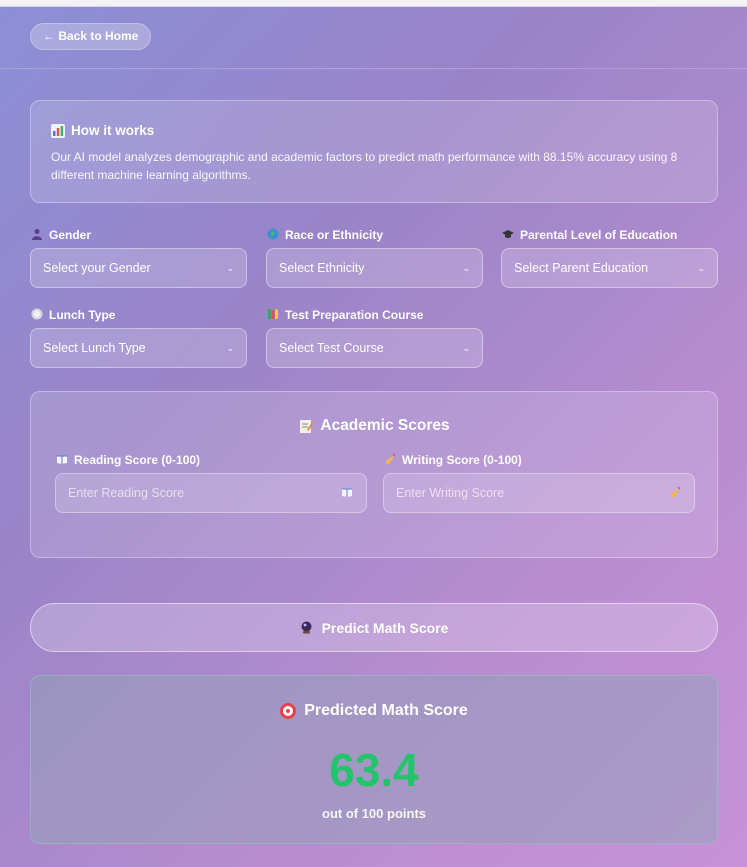 The width and height of the screenshot is (747, 867). I want to click on writing-score-label: Writing Score (0-100), so click(539, 460).